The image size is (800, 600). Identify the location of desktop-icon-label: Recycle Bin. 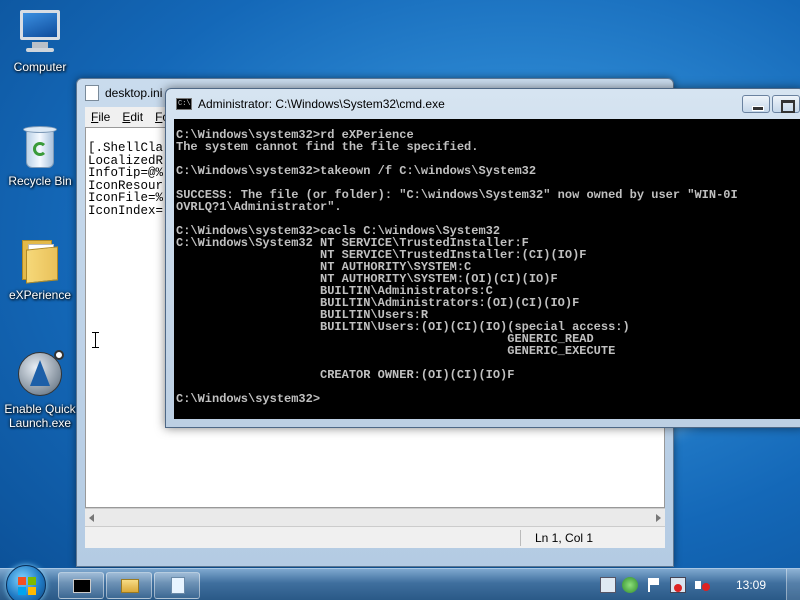
(40, 181).